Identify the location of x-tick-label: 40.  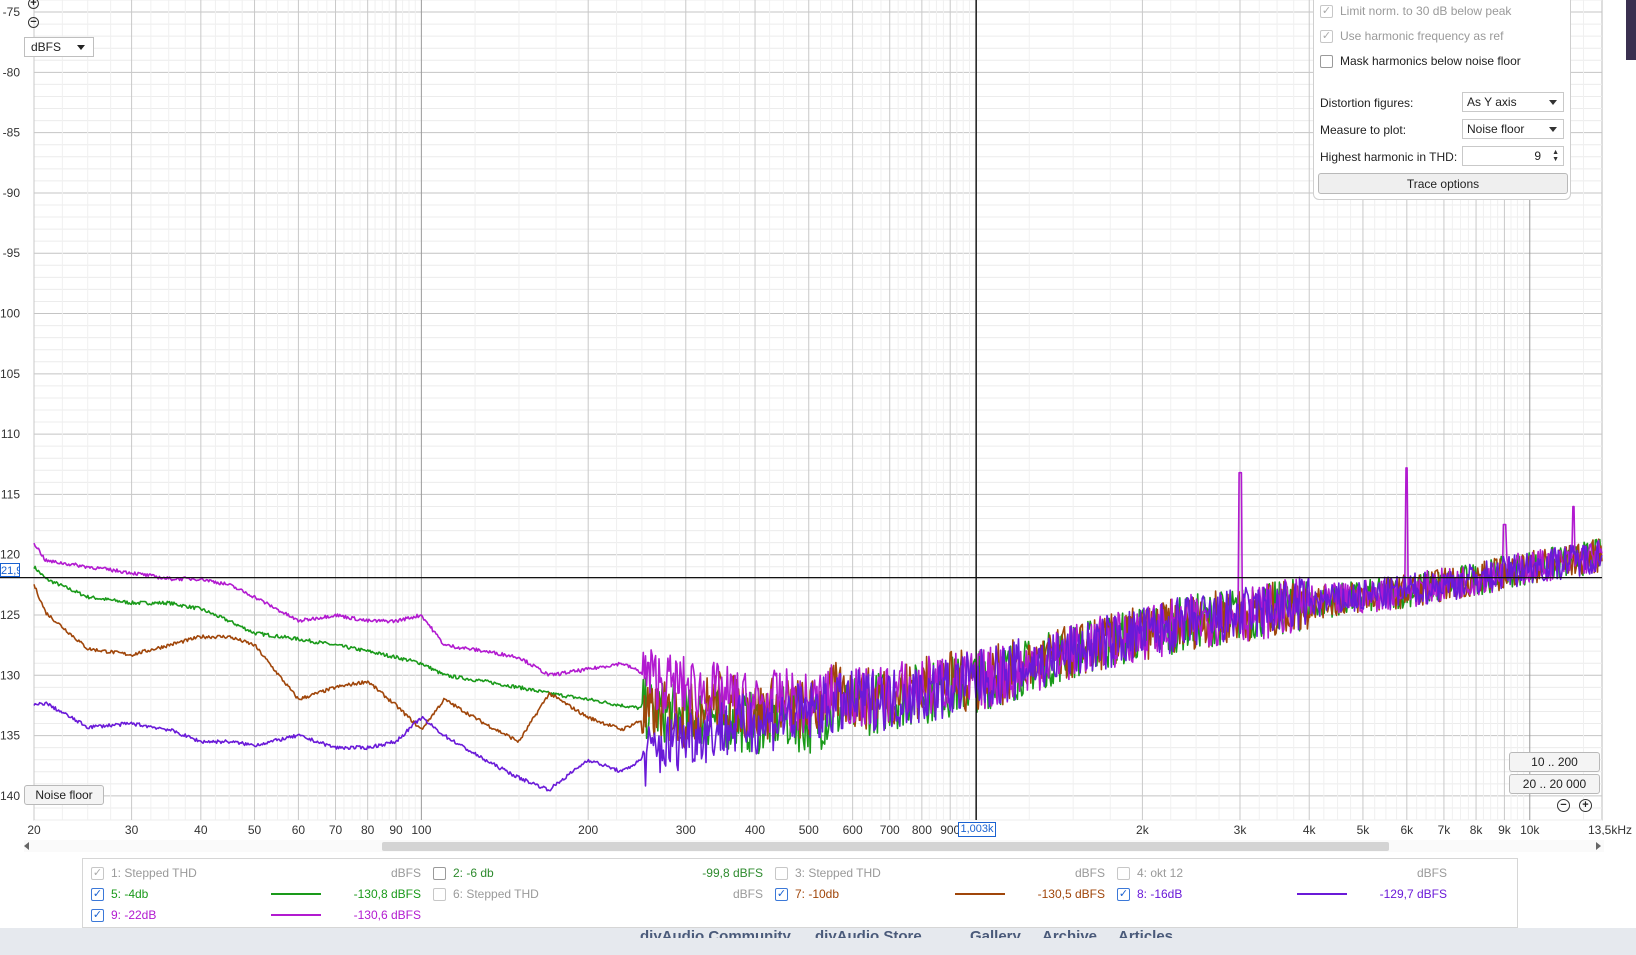
(201, 829).